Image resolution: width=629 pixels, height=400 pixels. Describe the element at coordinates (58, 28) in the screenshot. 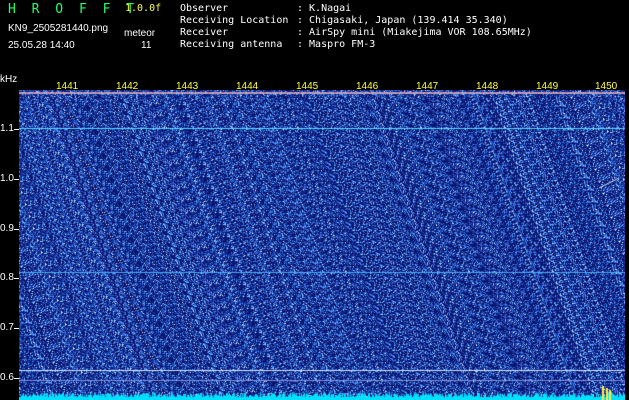

I see `file-name: KN9_2505281440.png` at that location.